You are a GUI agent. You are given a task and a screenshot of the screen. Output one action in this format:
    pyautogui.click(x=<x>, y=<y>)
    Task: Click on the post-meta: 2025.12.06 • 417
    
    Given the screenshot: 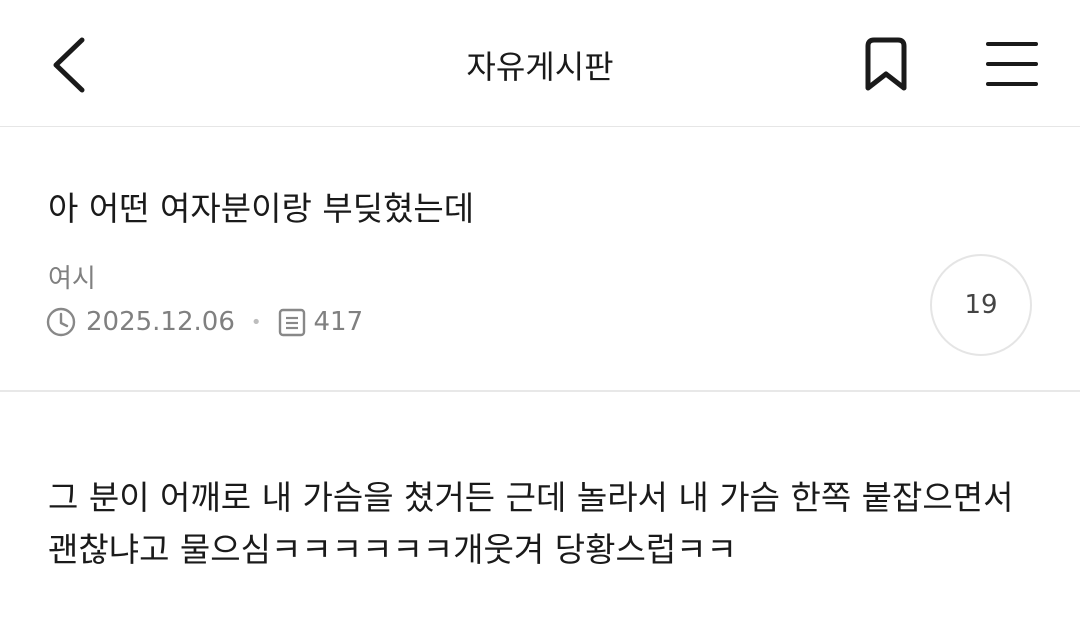 What is the action you would take?
    pyautogui.click(x=204, y=322)
    